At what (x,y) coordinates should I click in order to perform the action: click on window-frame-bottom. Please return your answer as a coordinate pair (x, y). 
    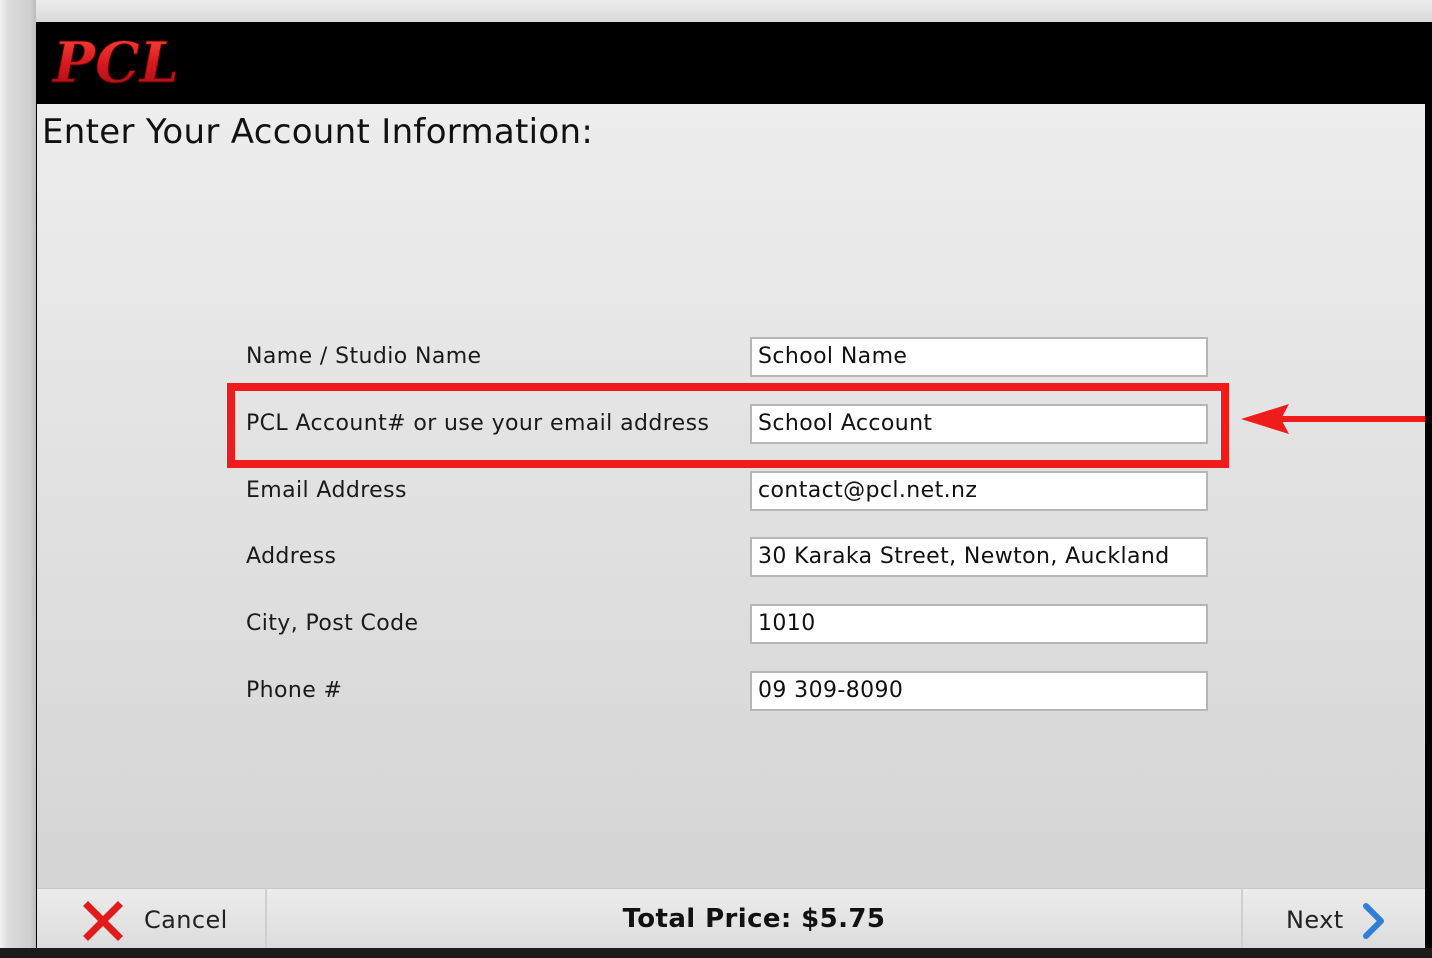
    Looking at the image, I should click on (716, 953).